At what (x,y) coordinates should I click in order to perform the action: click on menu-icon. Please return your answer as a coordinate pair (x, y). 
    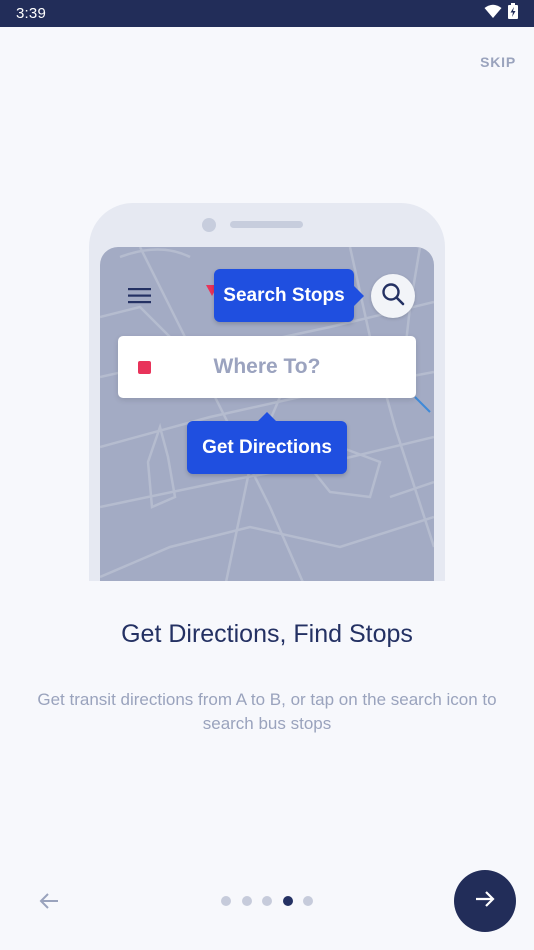
    Looking at the image, I should click on (139, 298).